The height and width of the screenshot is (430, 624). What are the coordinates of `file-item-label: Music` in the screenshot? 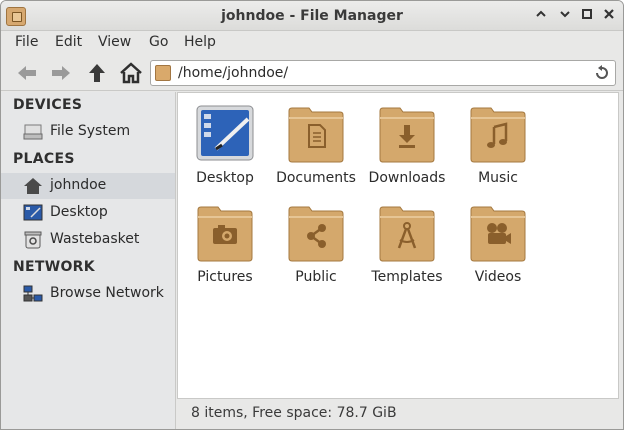 It's located at (498, 178).